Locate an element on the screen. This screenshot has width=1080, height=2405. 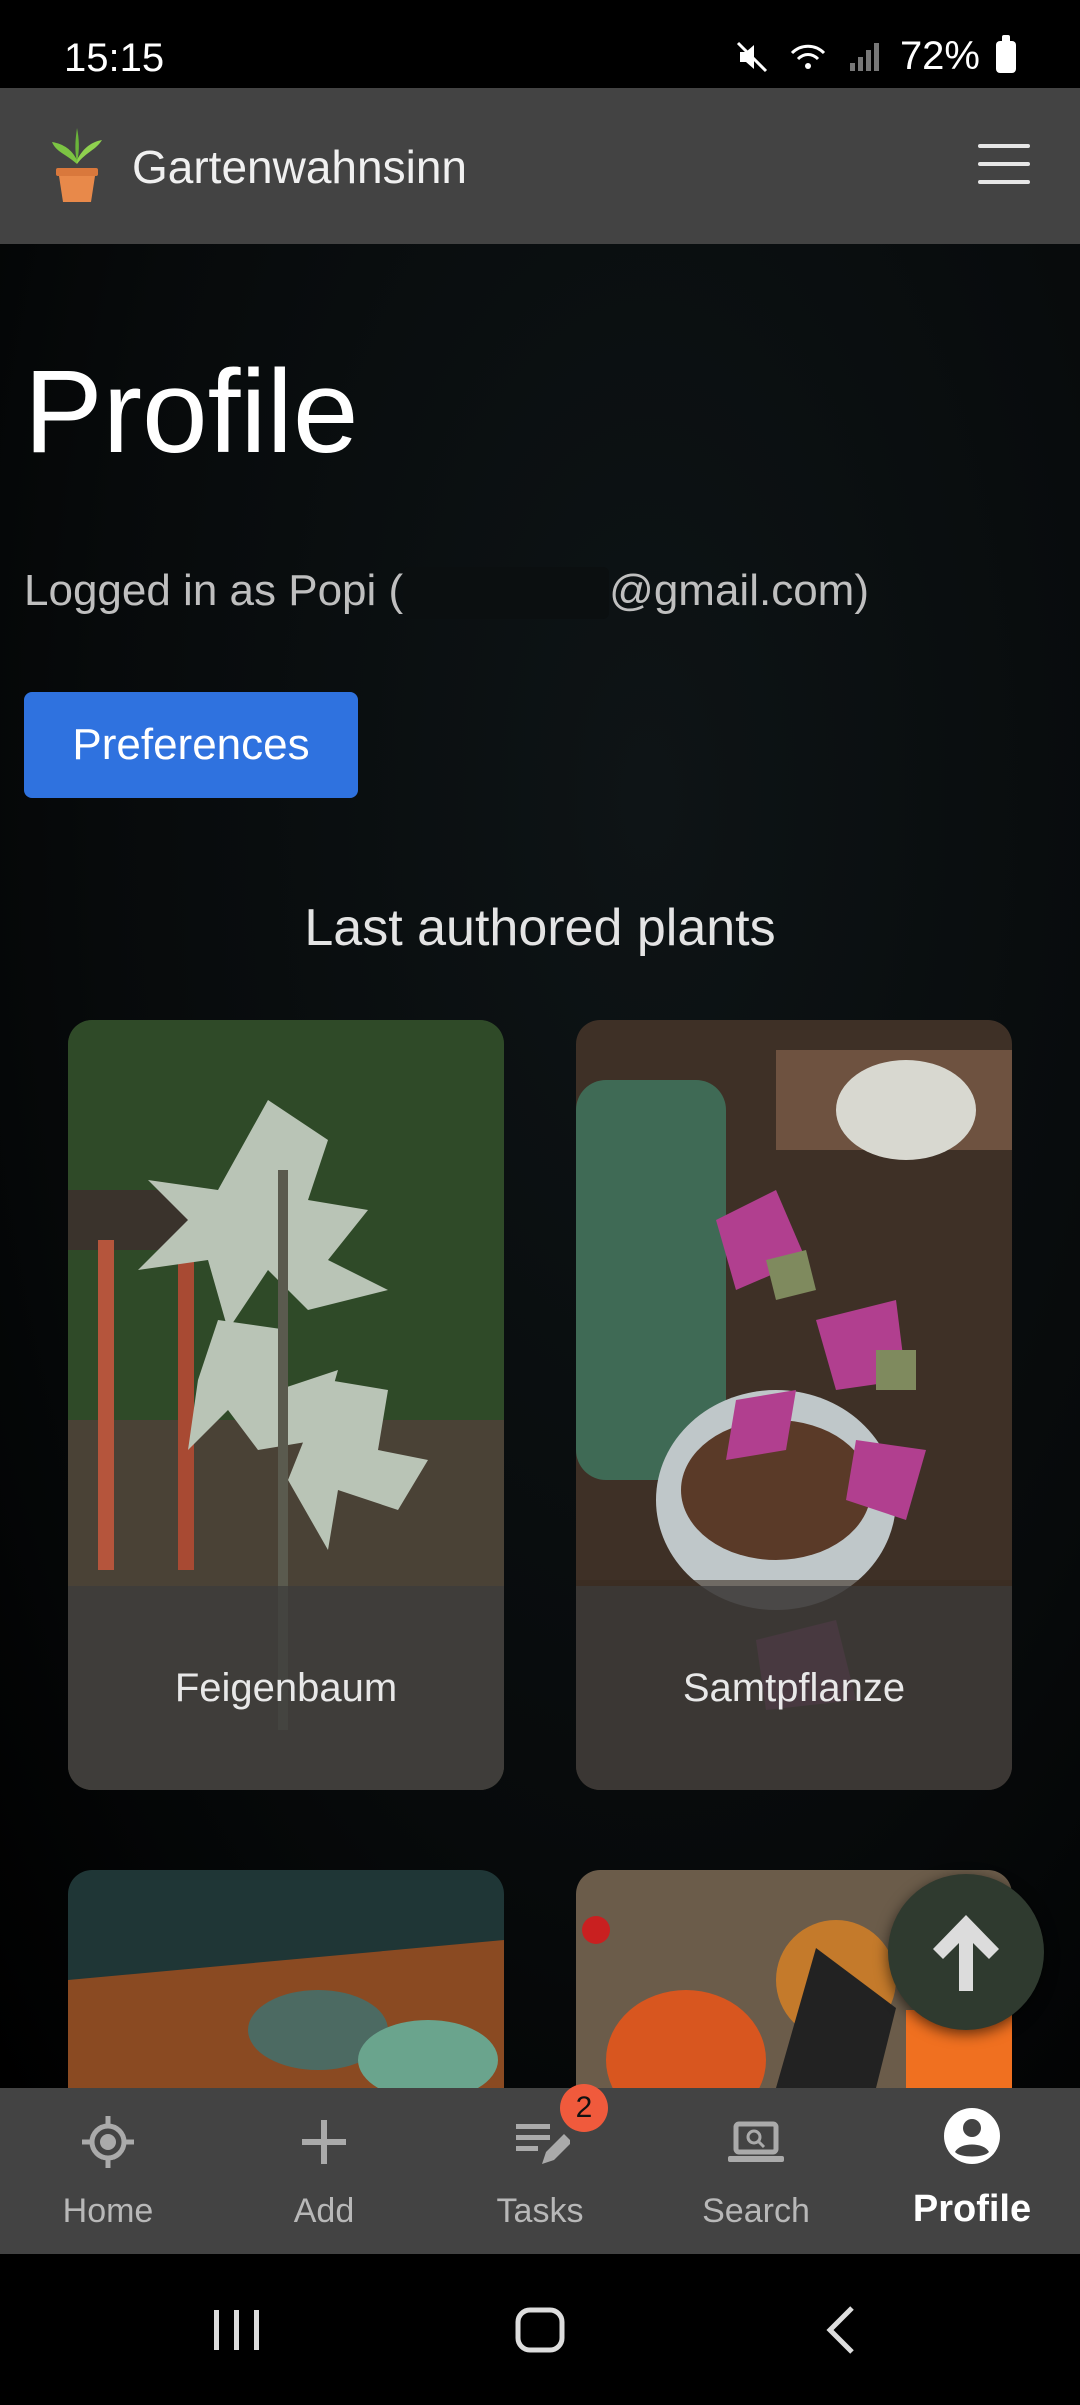
preferences-button: Preferences is located at coordinates (191, 745).